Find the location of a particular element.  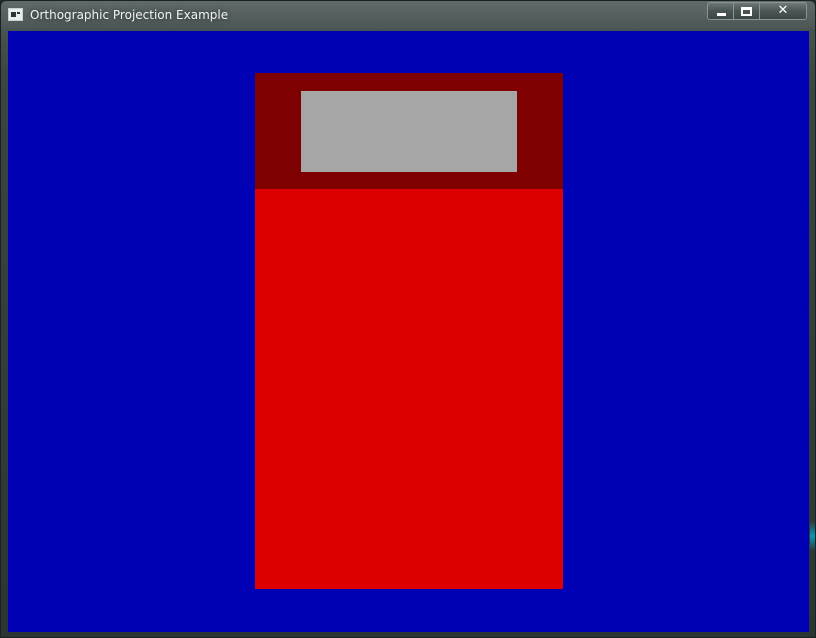

maximize-icon is located at coordinates (746, 11).